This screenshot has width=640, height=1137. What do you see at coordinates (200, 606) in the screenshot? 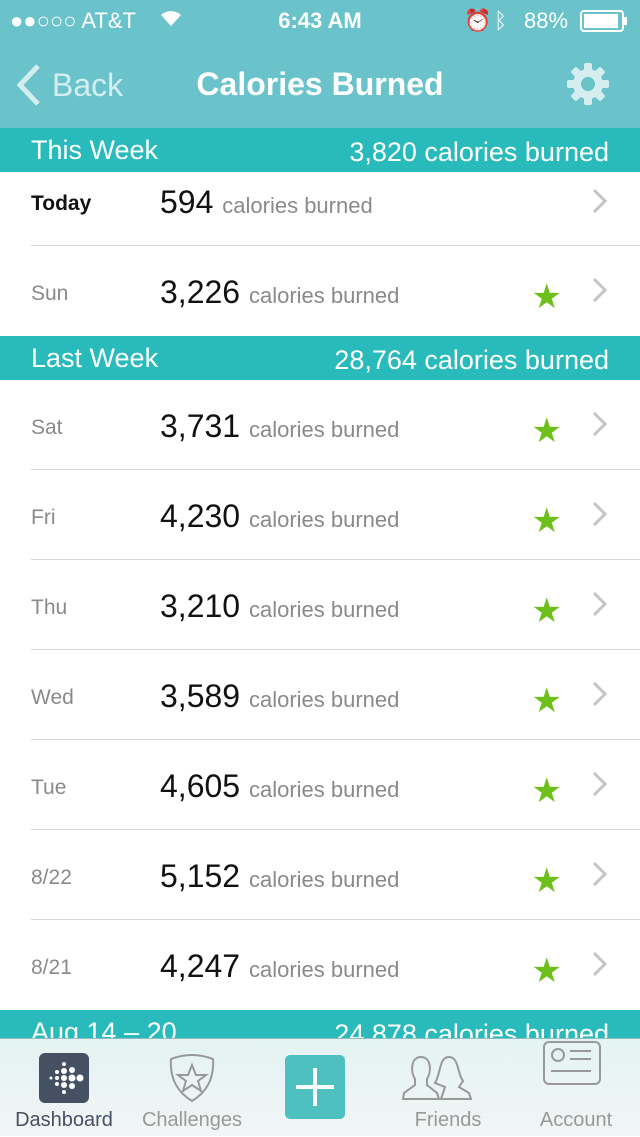
I see `calories-number: 3,210` at bounding box center [200, 606].